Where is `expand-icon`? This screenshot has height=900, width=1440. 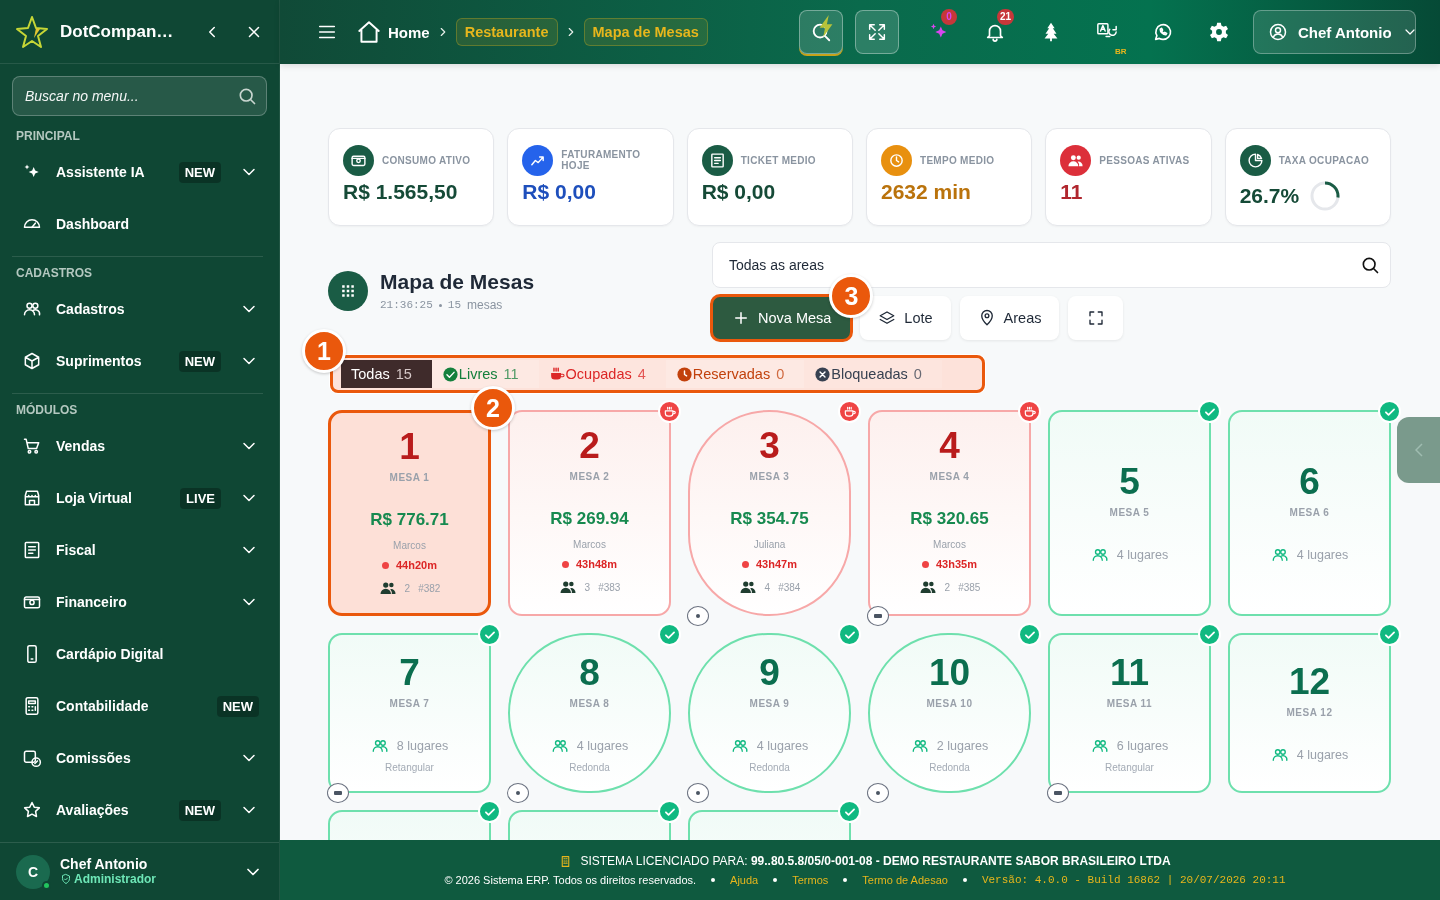
expand-icon is located at coordinates (877, 32).